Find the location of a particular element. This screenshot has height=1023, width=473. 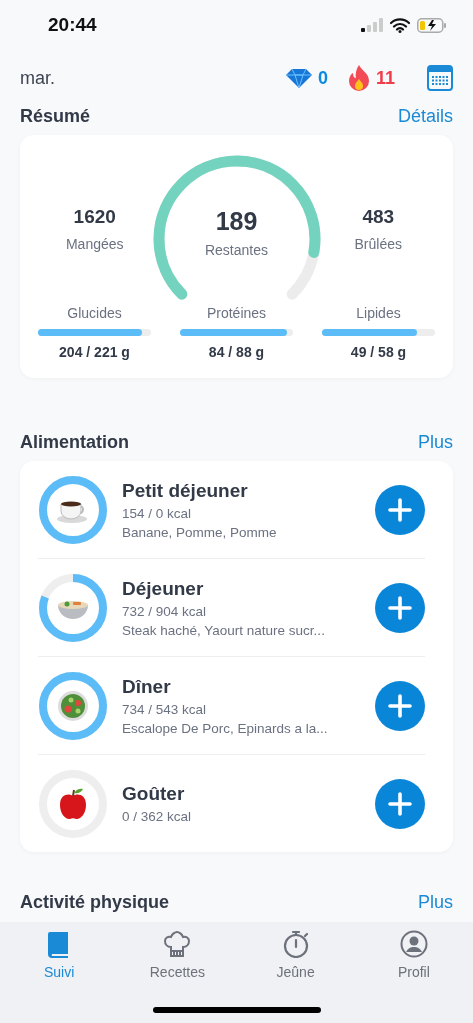

tab: Profil is located at coordinates (413, 955).